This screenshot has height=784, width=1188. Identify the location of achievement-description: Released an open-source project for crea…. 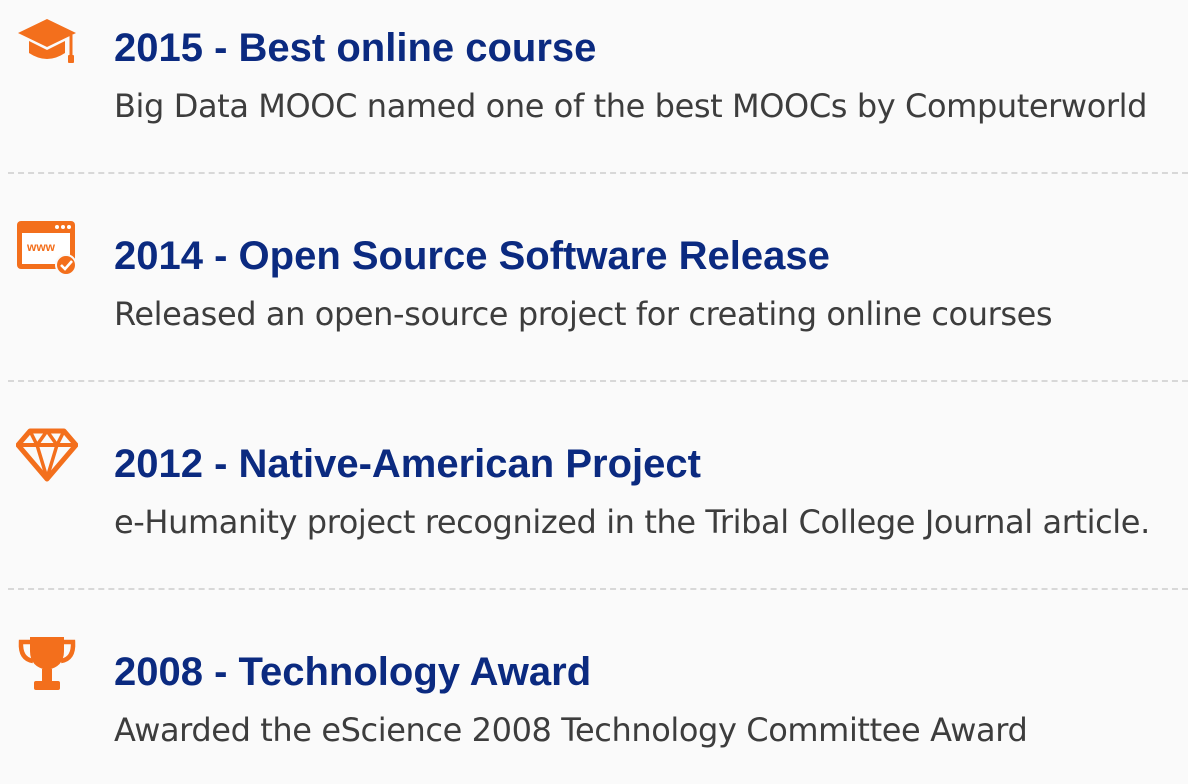
(583, 314).